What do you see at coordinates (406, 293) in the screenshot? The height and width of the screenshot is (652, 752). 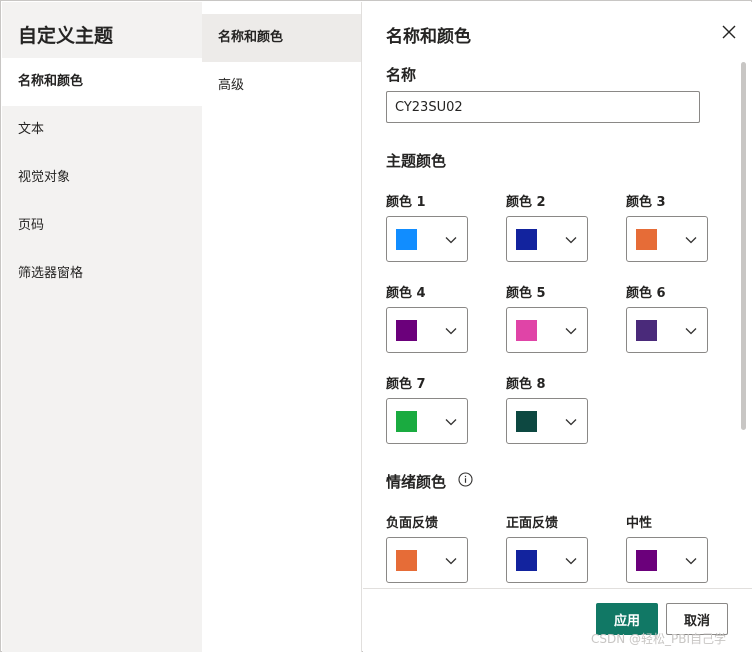 I see `theme-color-label: 颜色 4` at bounding box center [406, 293].